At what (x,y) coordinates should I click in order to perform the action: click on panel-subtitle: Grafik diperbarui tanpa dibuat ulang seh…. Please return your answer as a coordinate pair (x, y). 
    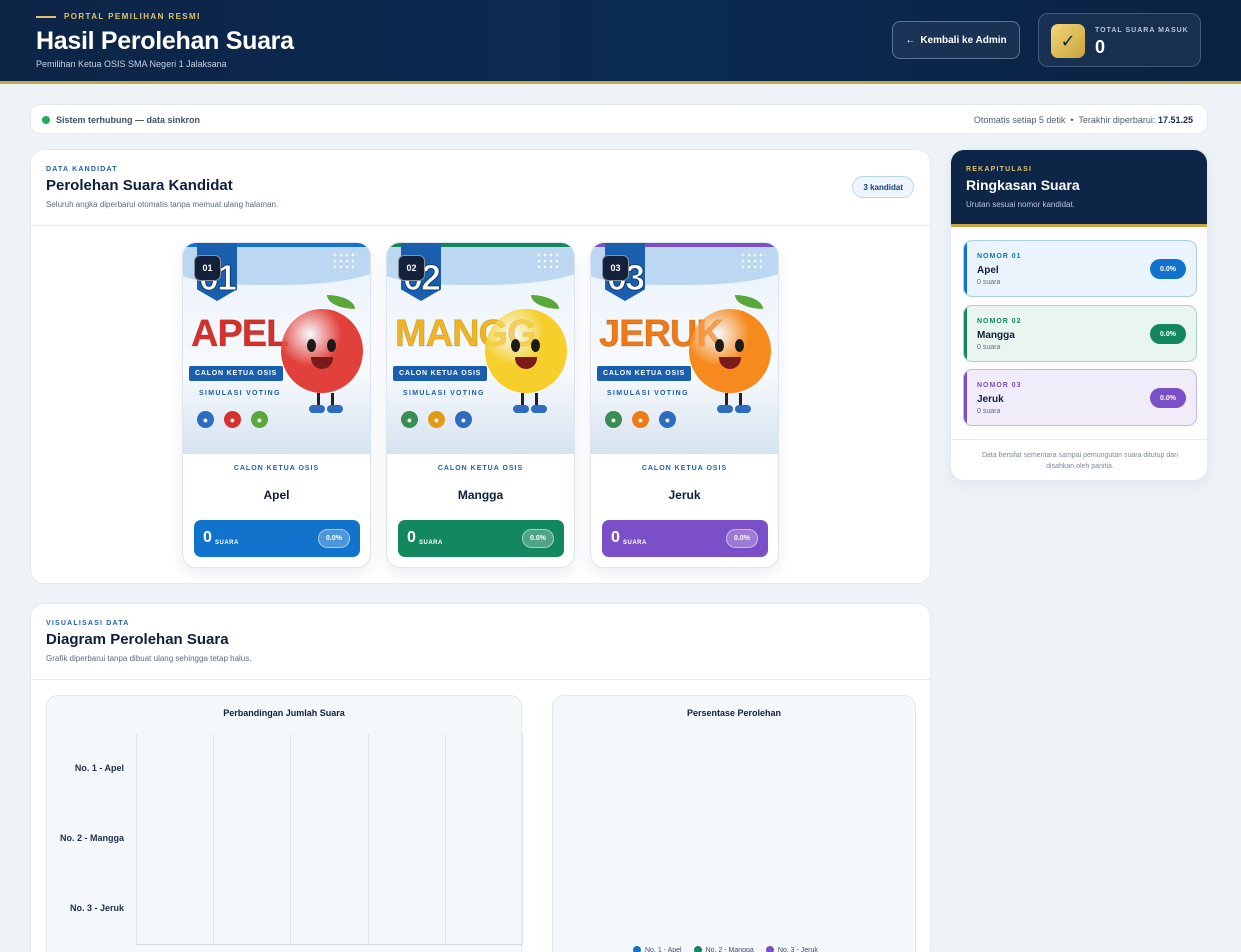
    Looking at the image, I should click on (149, 658).